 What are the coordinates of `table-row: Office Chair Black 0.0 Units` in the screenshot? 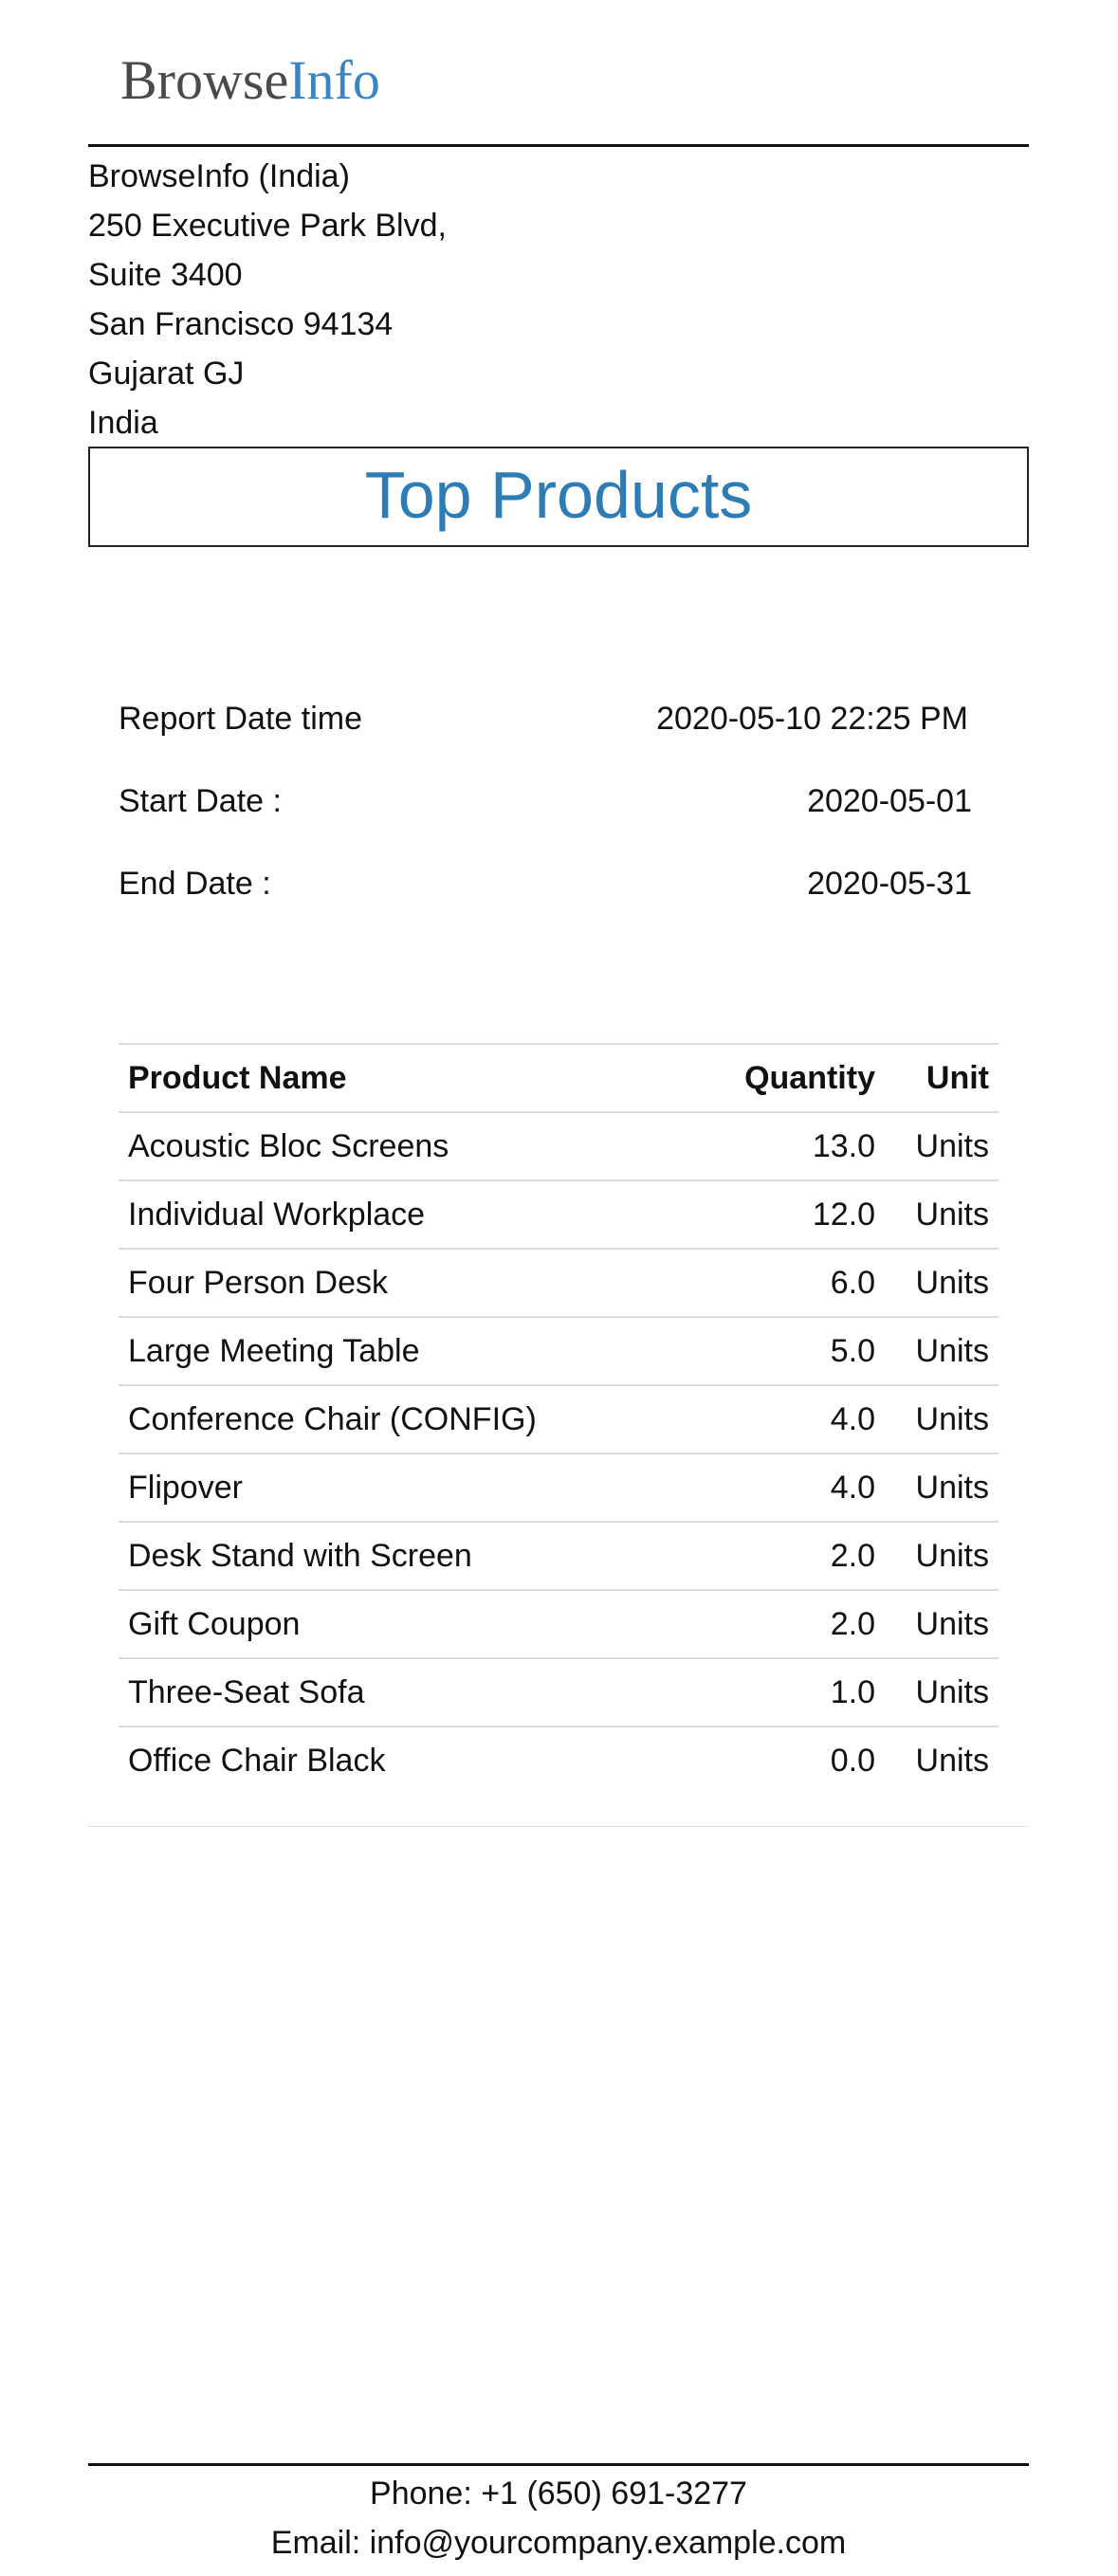 It's located at (559, 1760).